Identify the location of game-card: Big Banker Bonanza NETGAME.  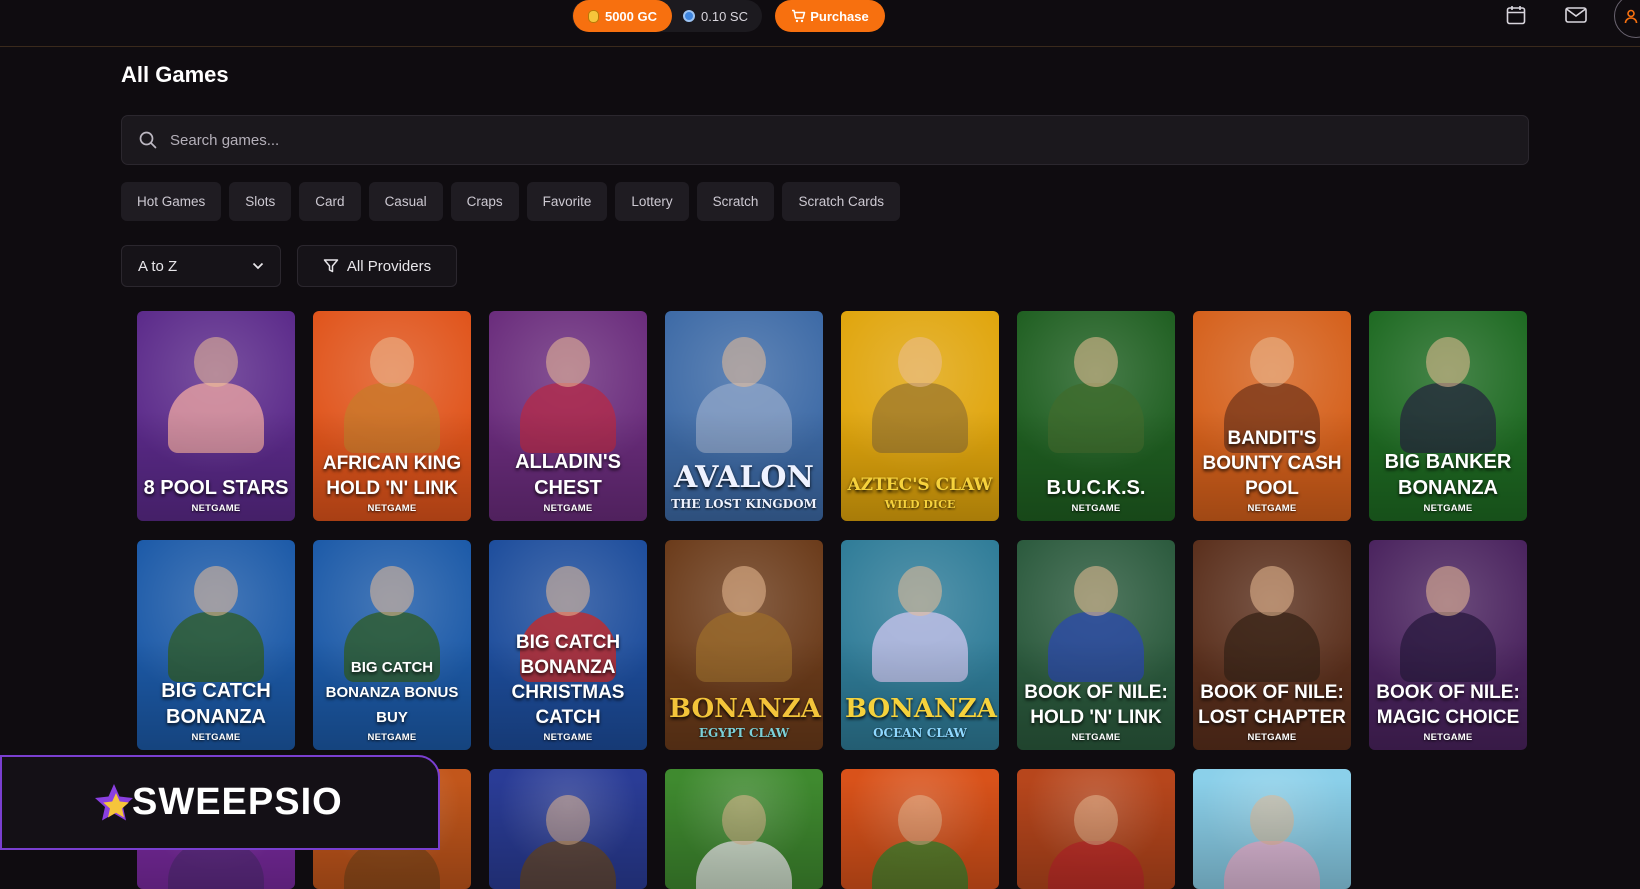
(1448, 416).